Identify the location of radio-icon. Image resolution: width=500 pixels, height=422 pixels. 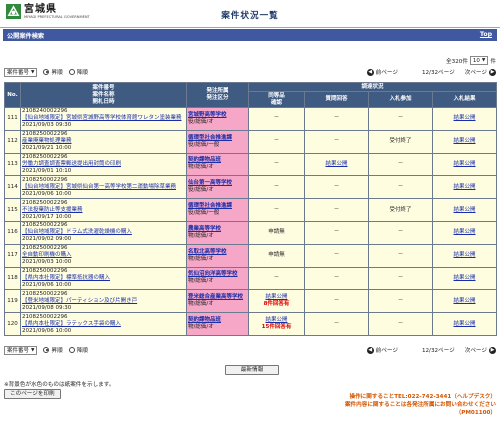
(71, 72).